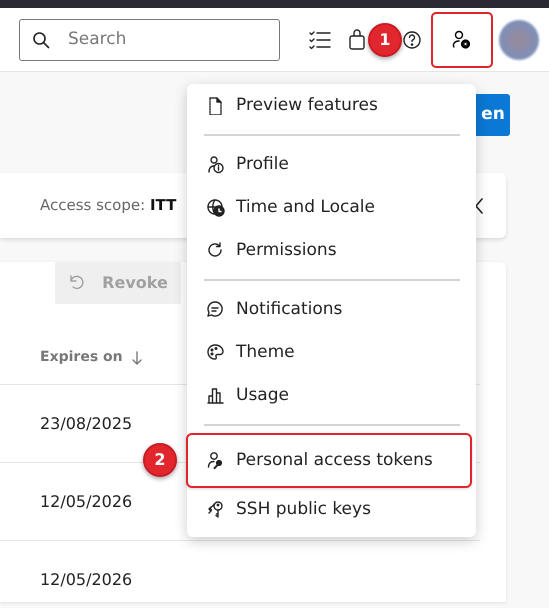  What do you see at coordinates (479, 206) in the screenshot?
I see `chevron-left-icon` at bounding box center [479, 206].